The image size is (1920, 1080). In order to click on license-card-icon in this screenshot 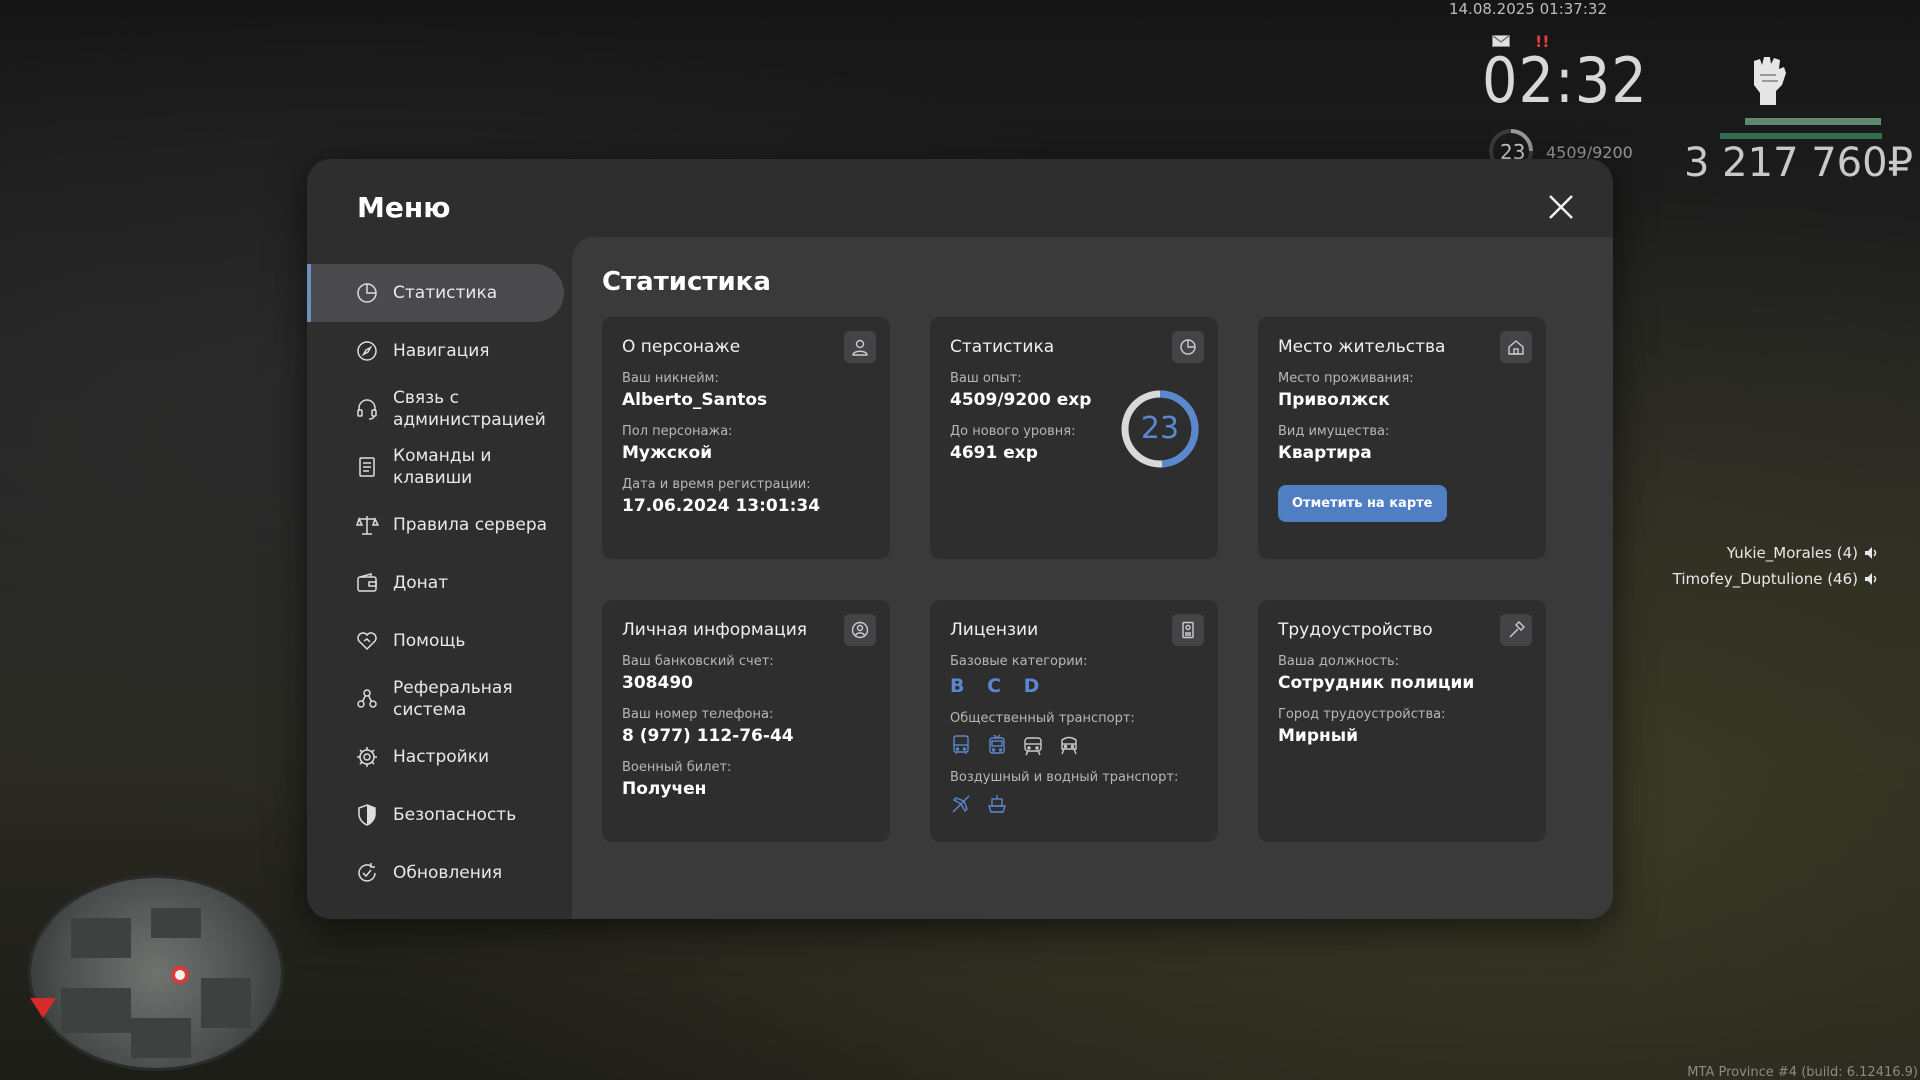, I will do `click(1188, 630)`.